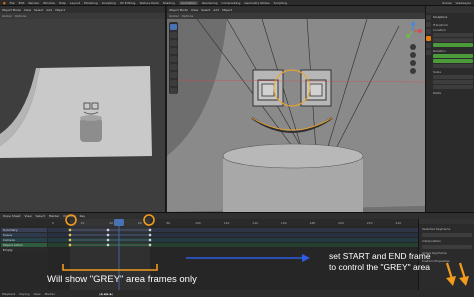 This screenshot has width=474, height=297. I want to click on interpolation-dropdown, so click(447, 235).